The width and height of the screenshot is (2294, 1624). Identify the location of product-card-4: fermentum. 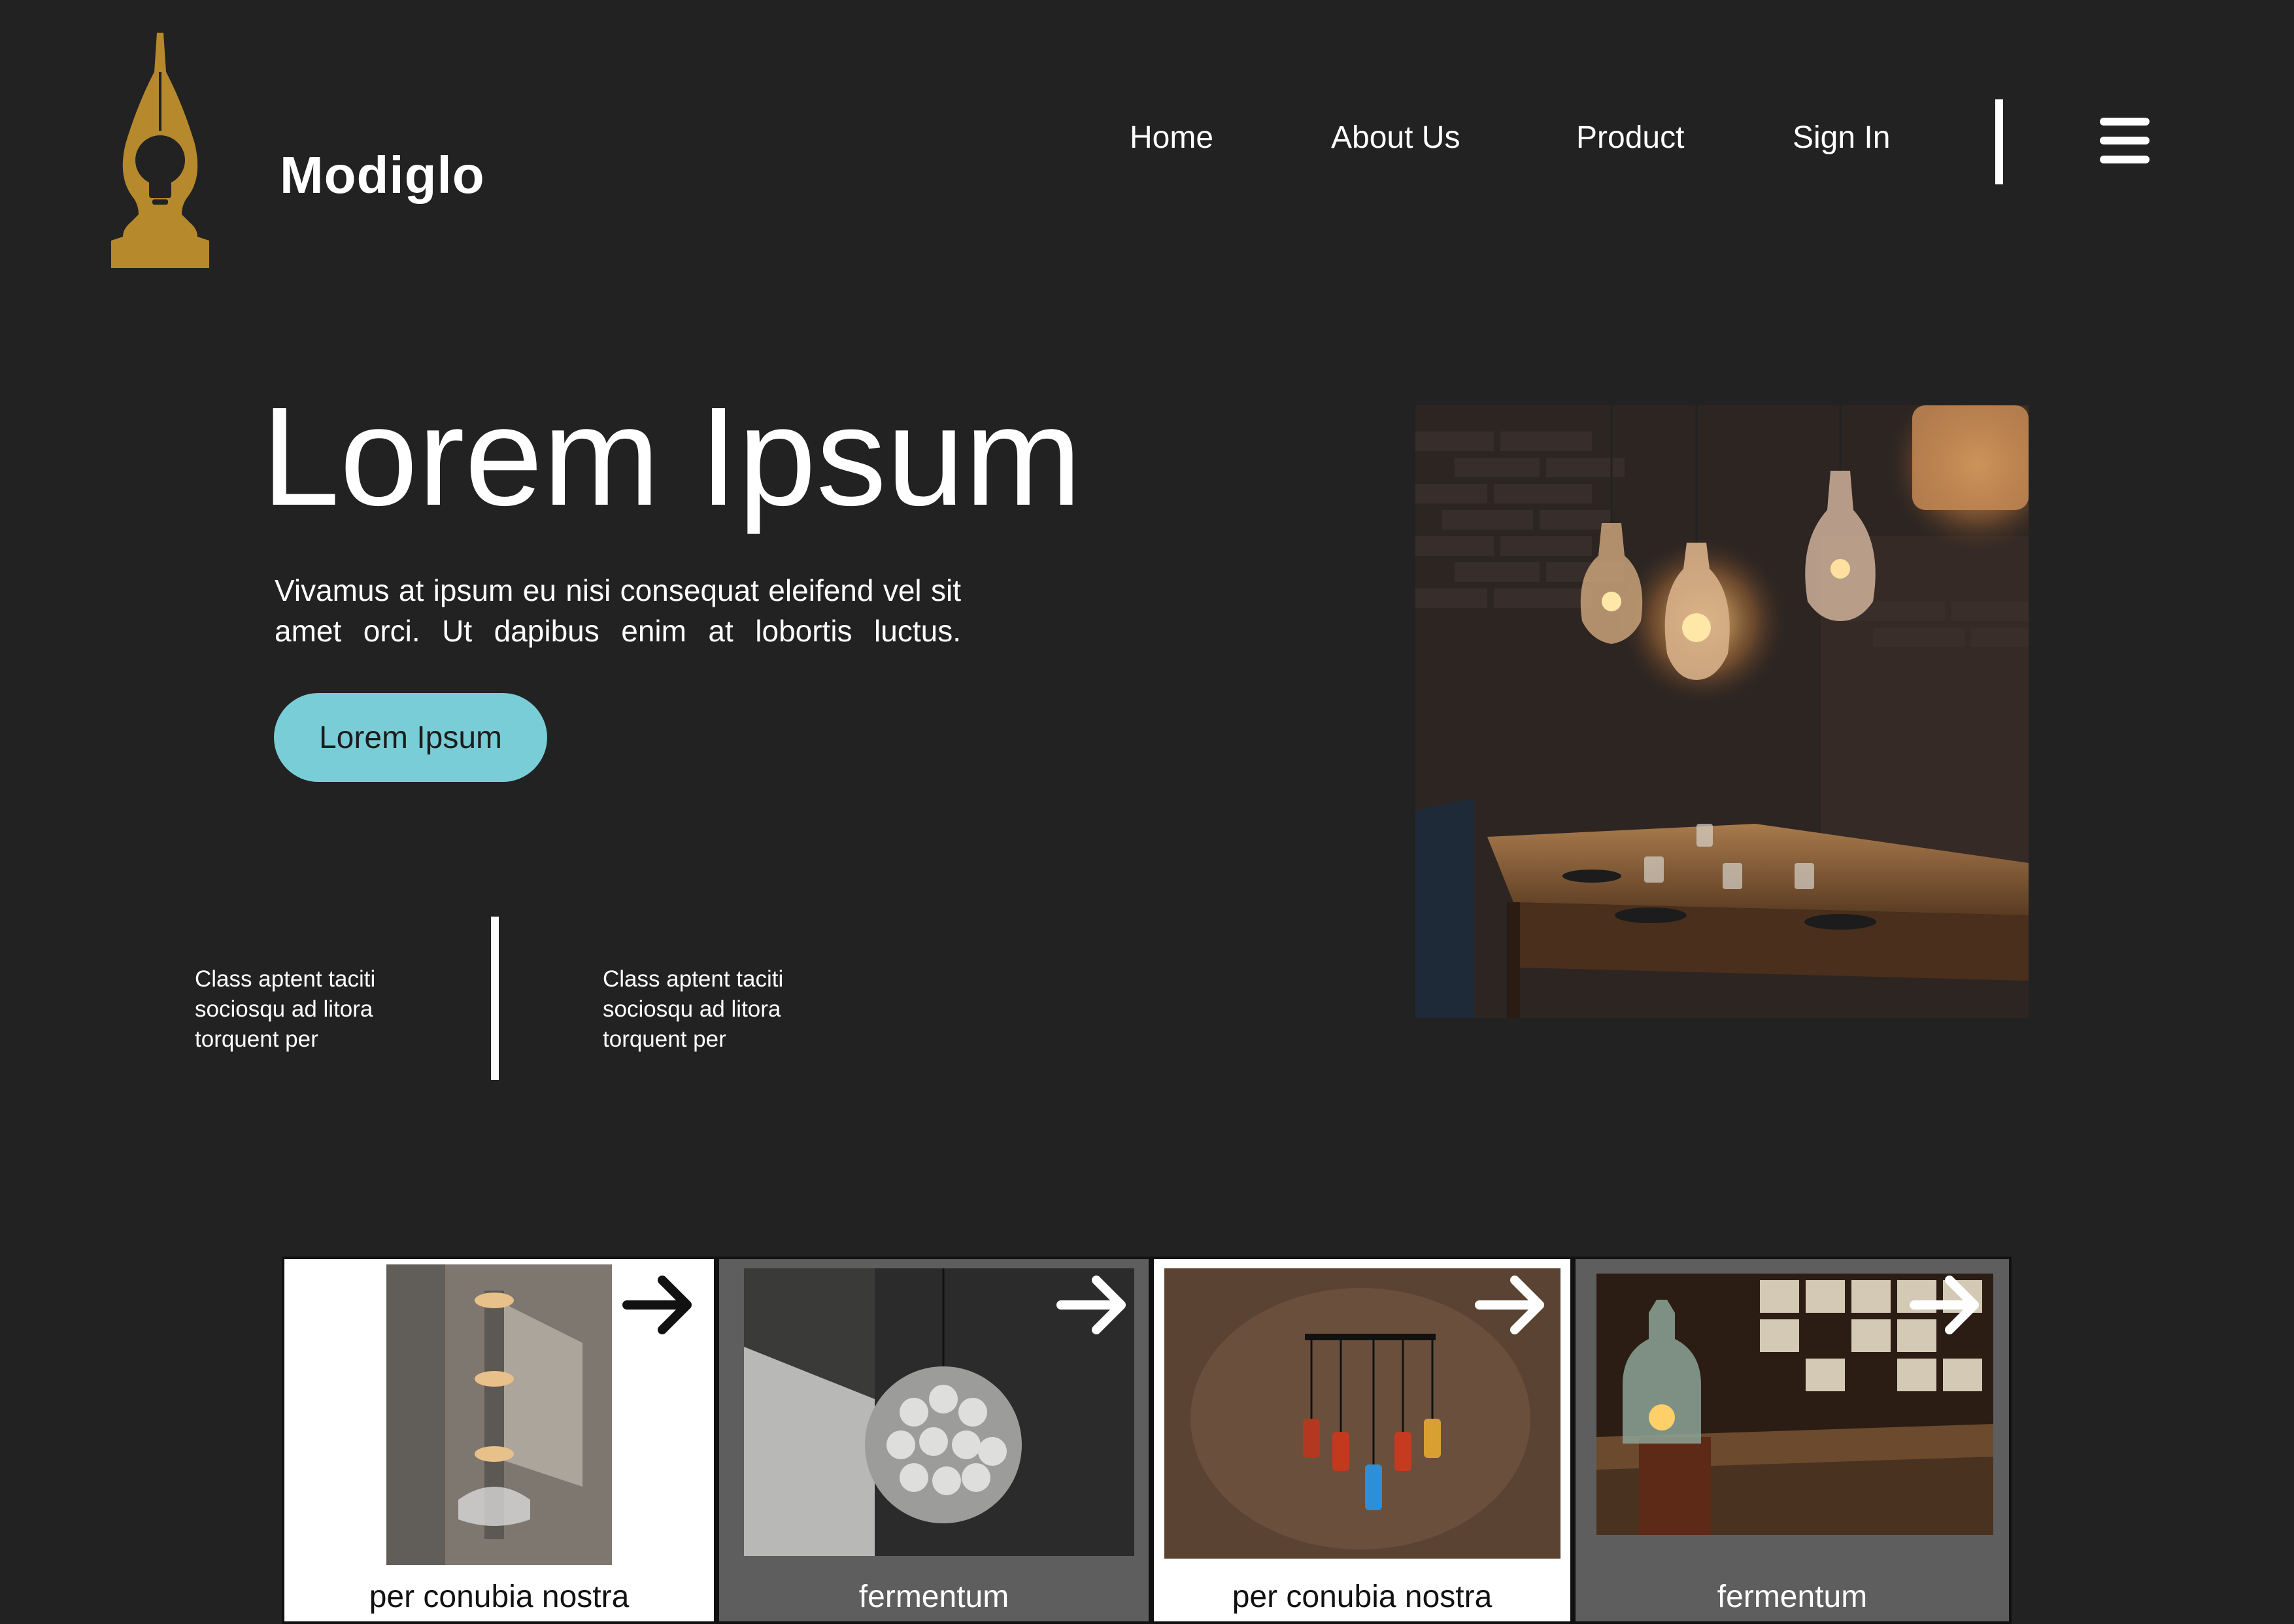
(1793, 1440).